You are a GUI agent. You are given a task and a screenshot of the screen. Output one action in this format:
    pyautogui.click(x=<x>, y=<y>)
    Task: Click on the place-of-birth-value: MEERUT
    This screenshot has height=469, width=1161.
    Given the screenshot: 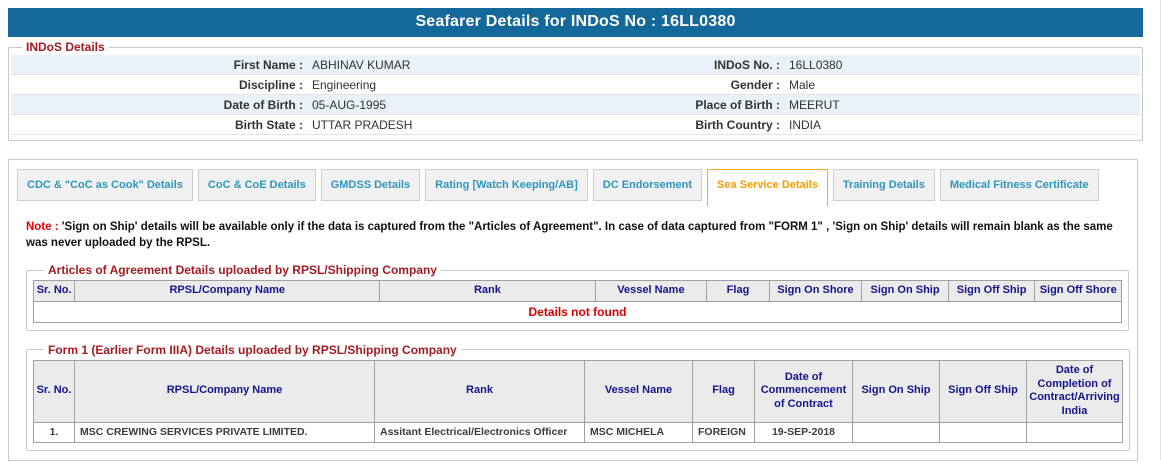 What is the action you would take?
    pyautogui.click(x=814, y=104)
    